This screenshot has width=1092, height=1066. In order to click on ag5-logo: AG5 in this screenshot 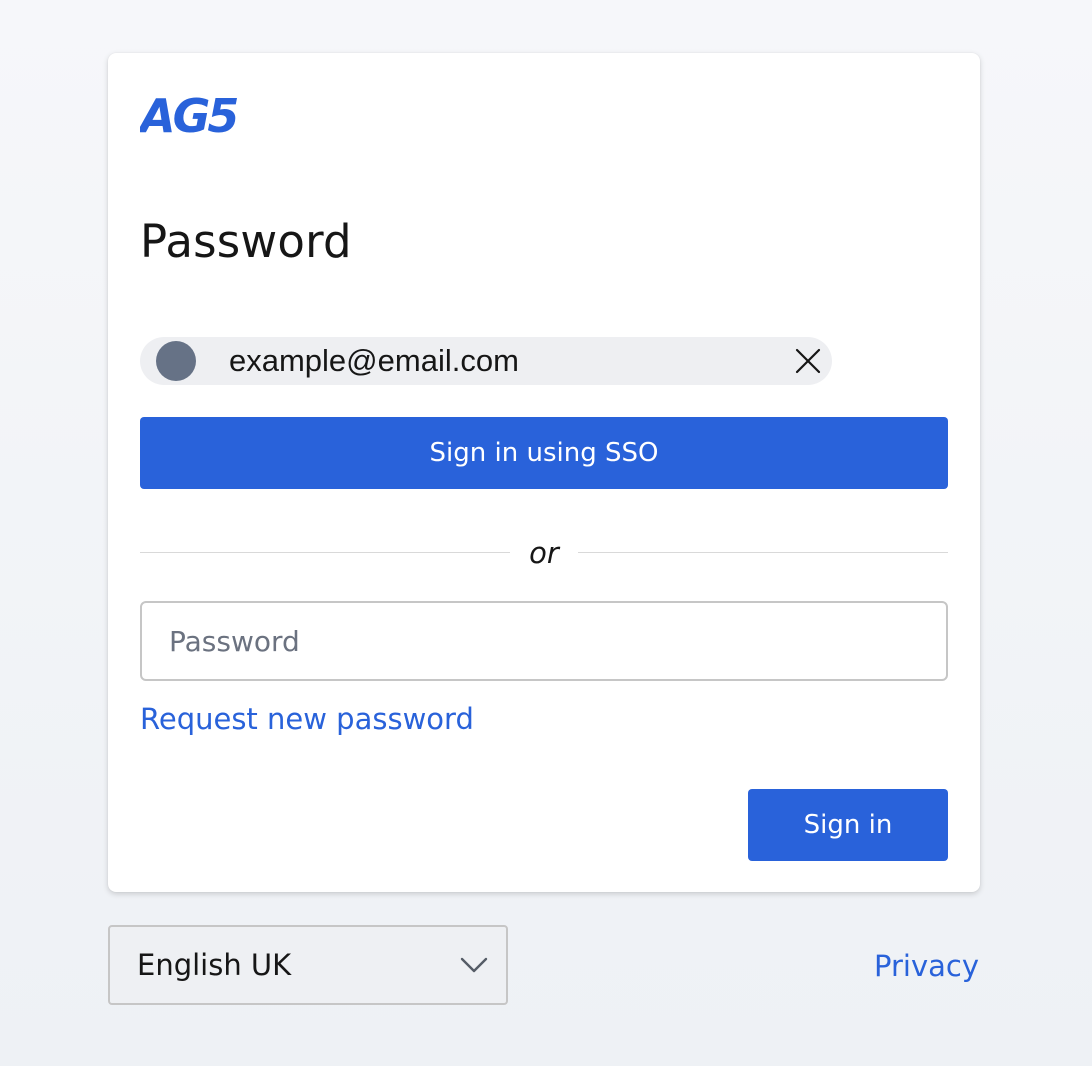, I will do `click(190, 114)`.